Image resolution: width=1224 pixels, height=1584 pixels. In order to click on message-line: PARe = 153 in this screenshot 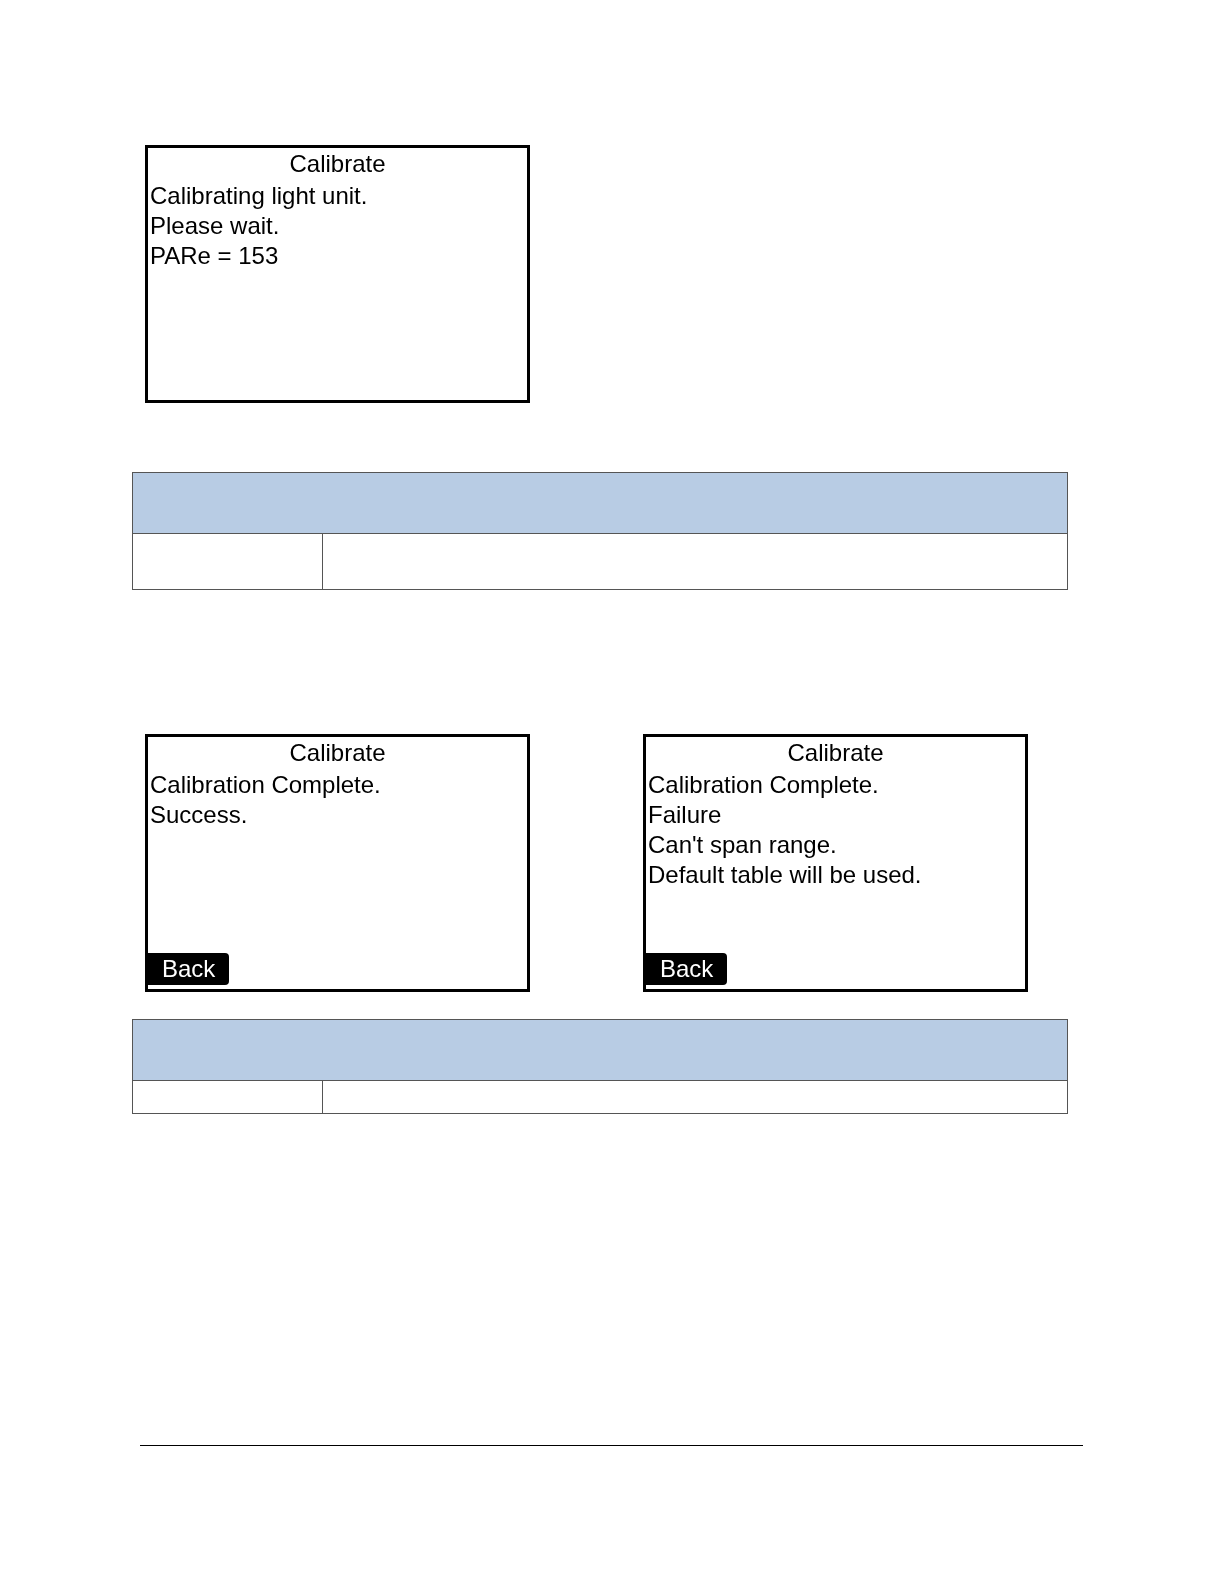, I will do `click(214, 256)`.